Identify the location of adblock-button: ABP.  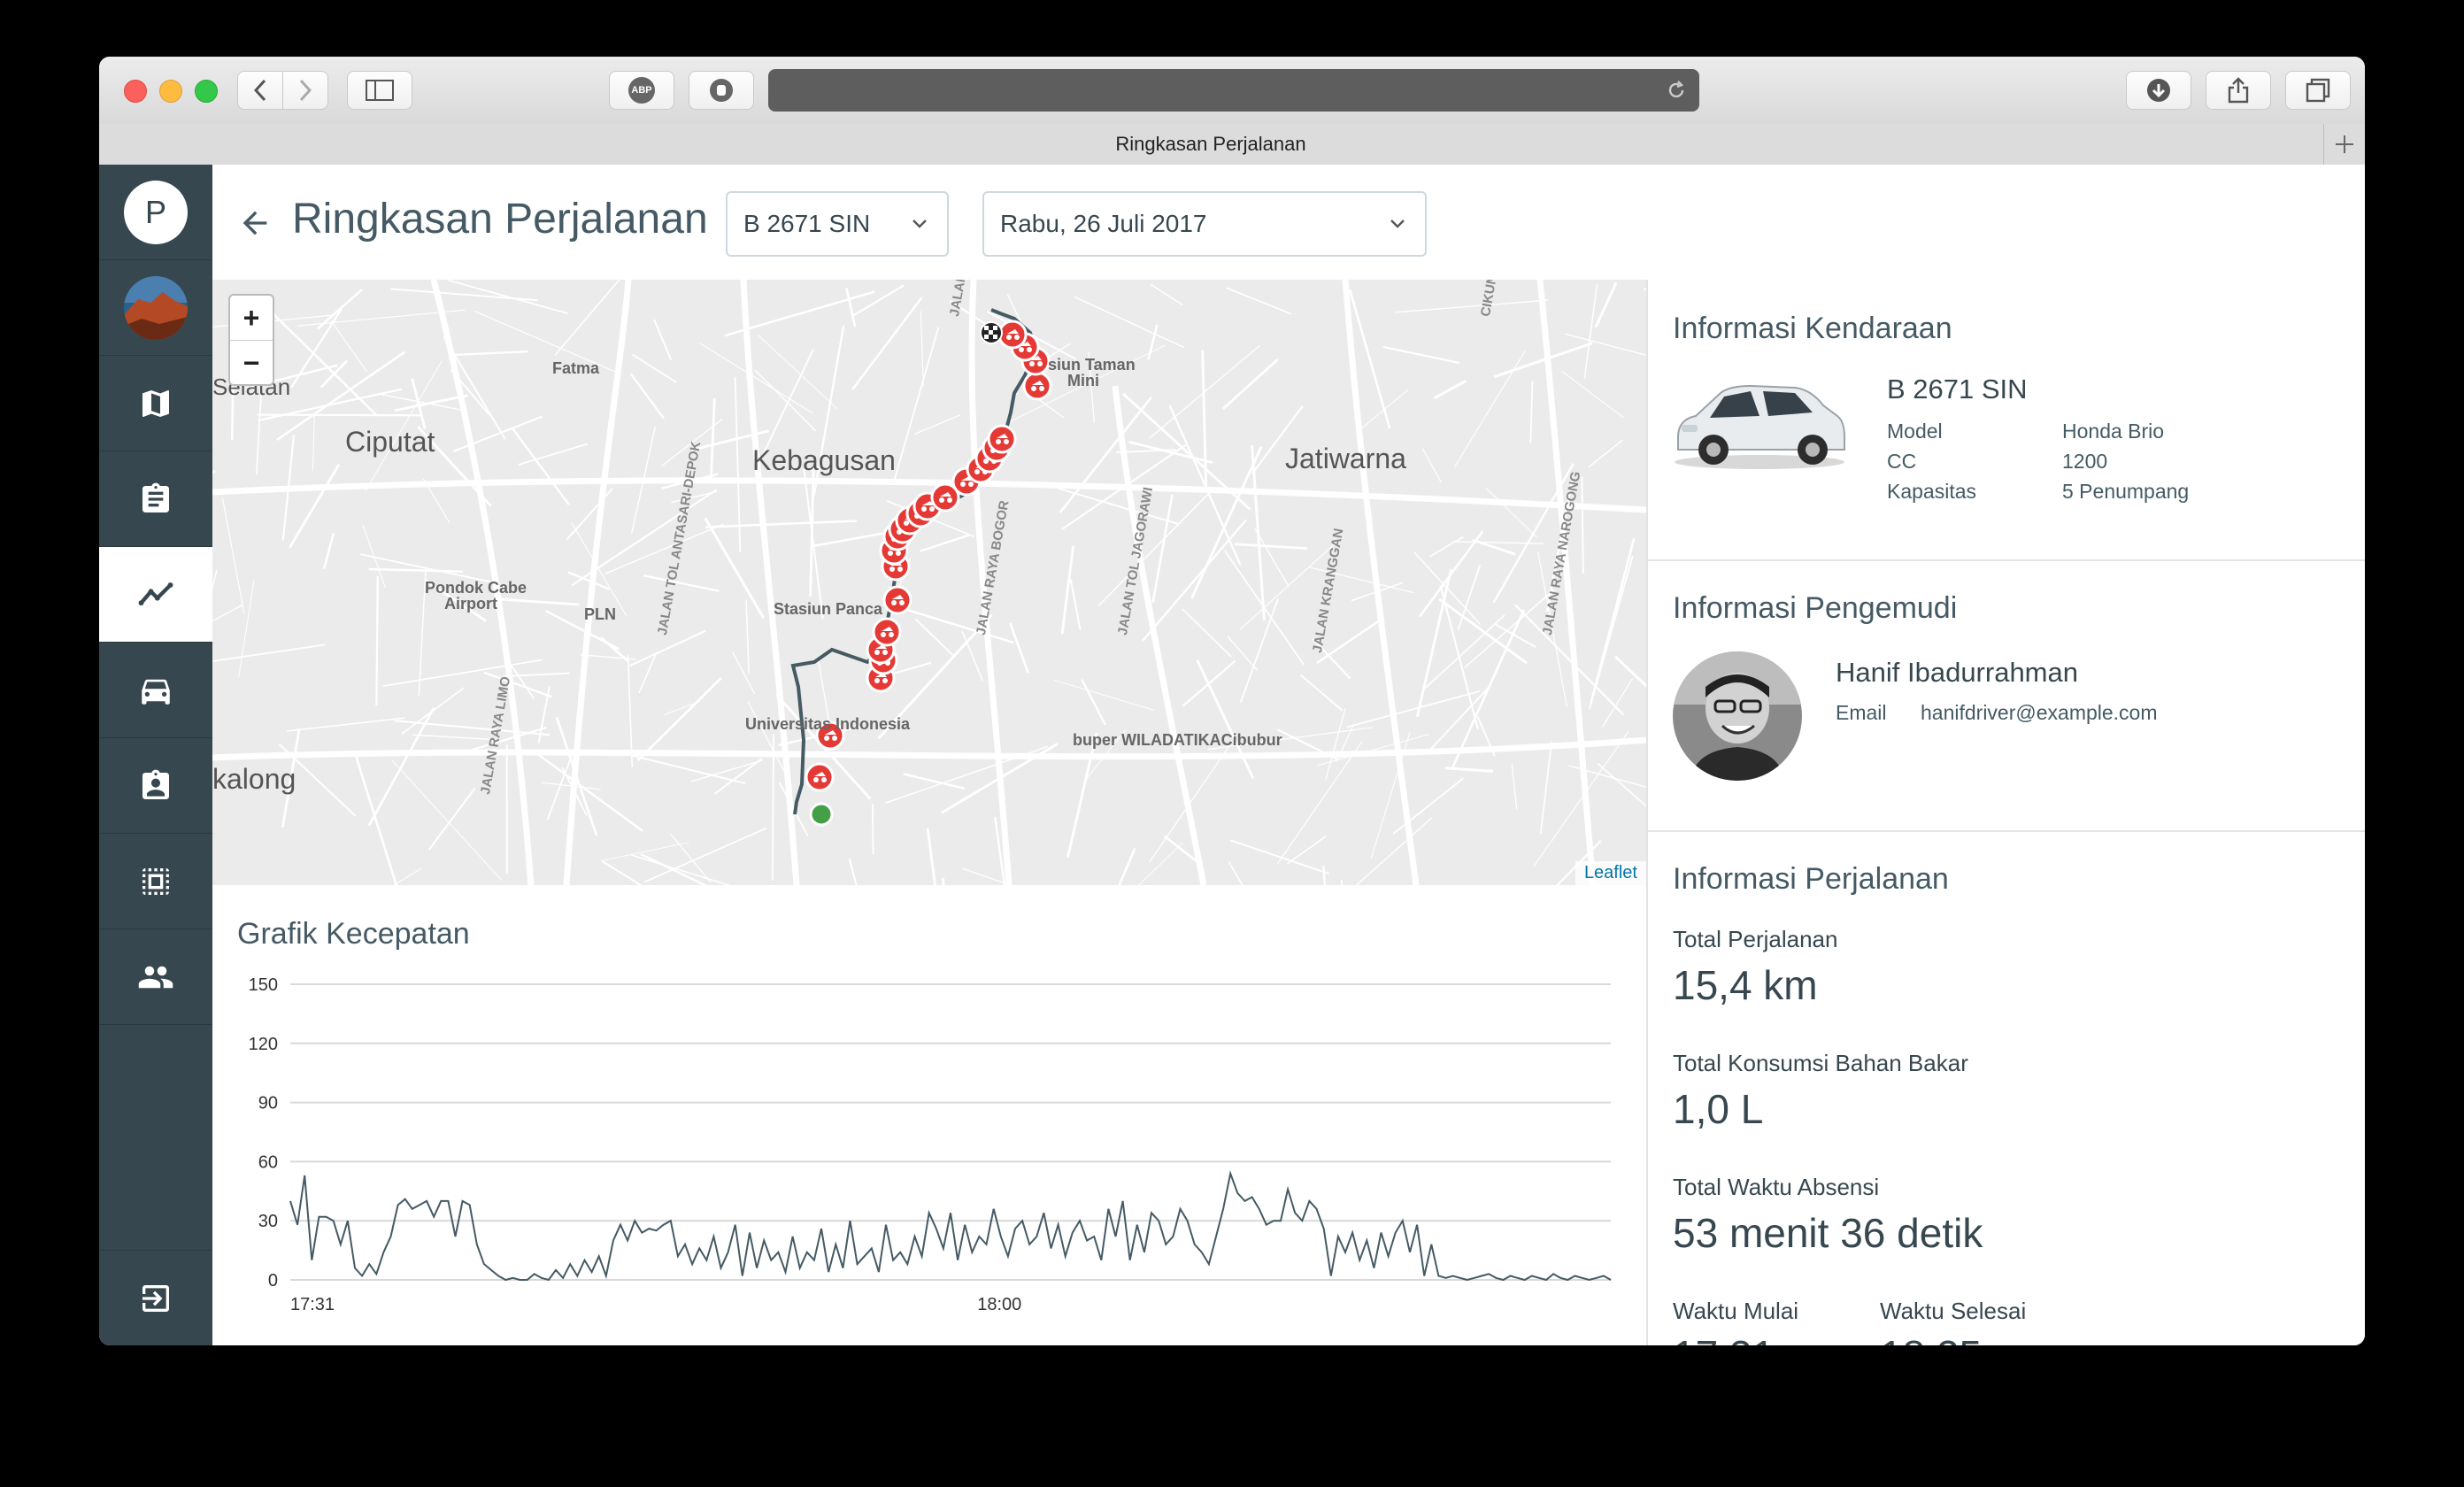
(642, 90).